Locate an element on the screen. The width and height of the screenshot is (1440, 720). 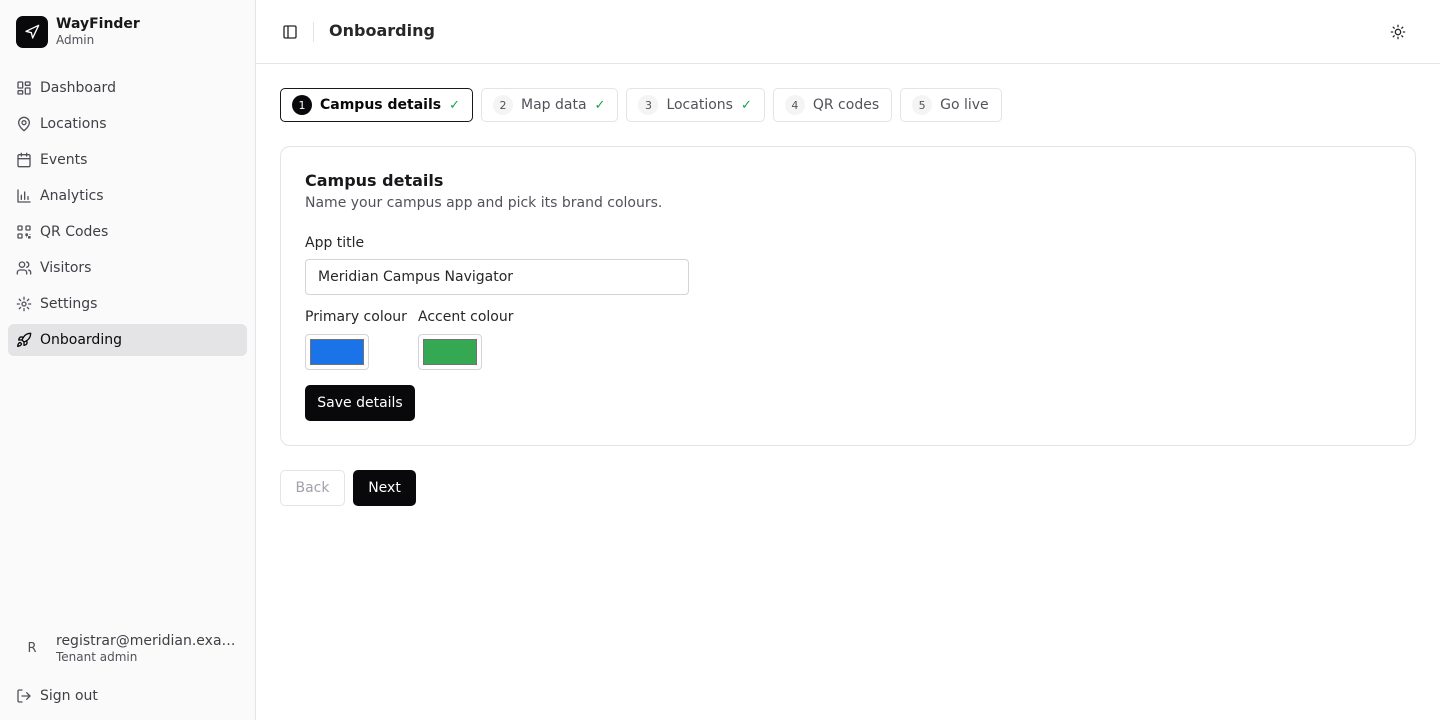
toggle-sidebar-button is located at coordinates (290, 32).